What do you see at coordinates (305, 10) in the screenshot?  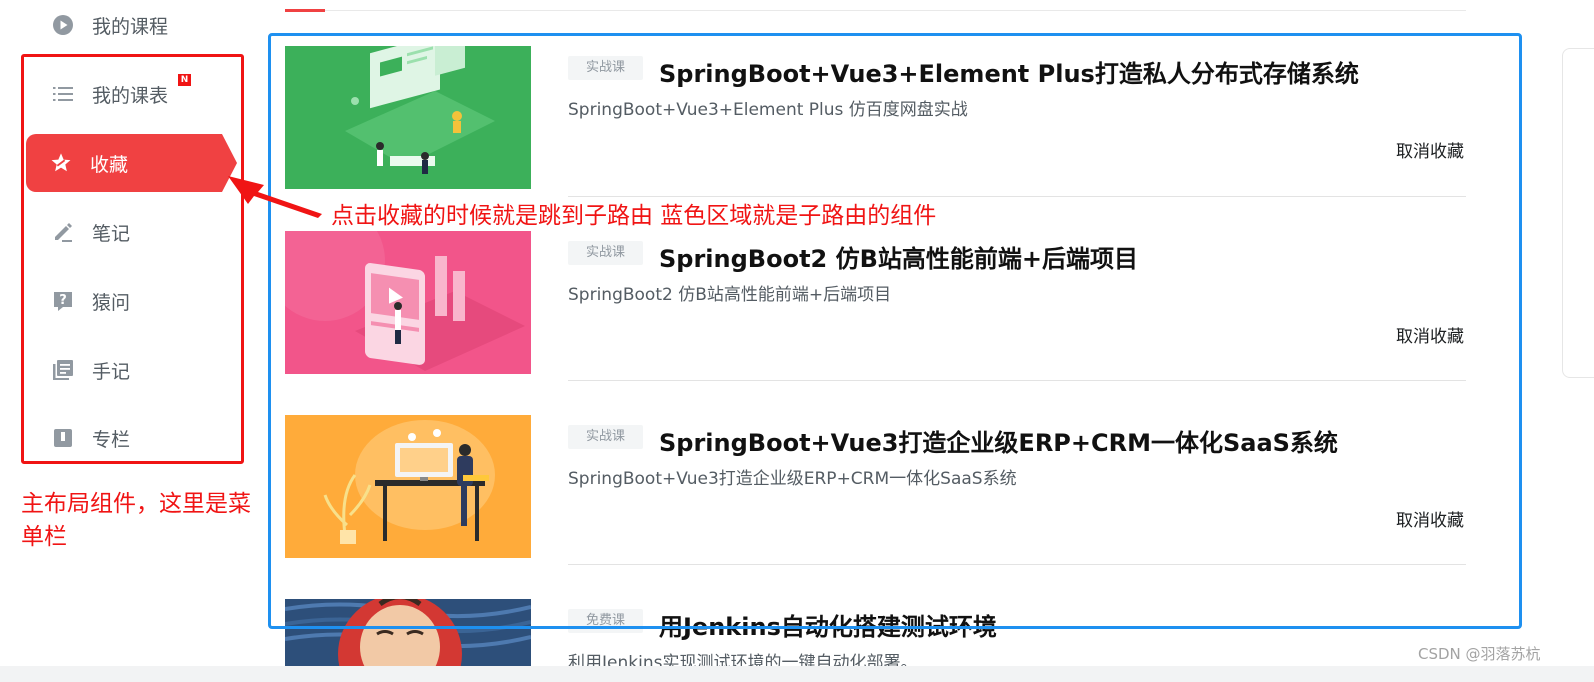 I see `active-tab-indicator` at bounding box center [305, 10].